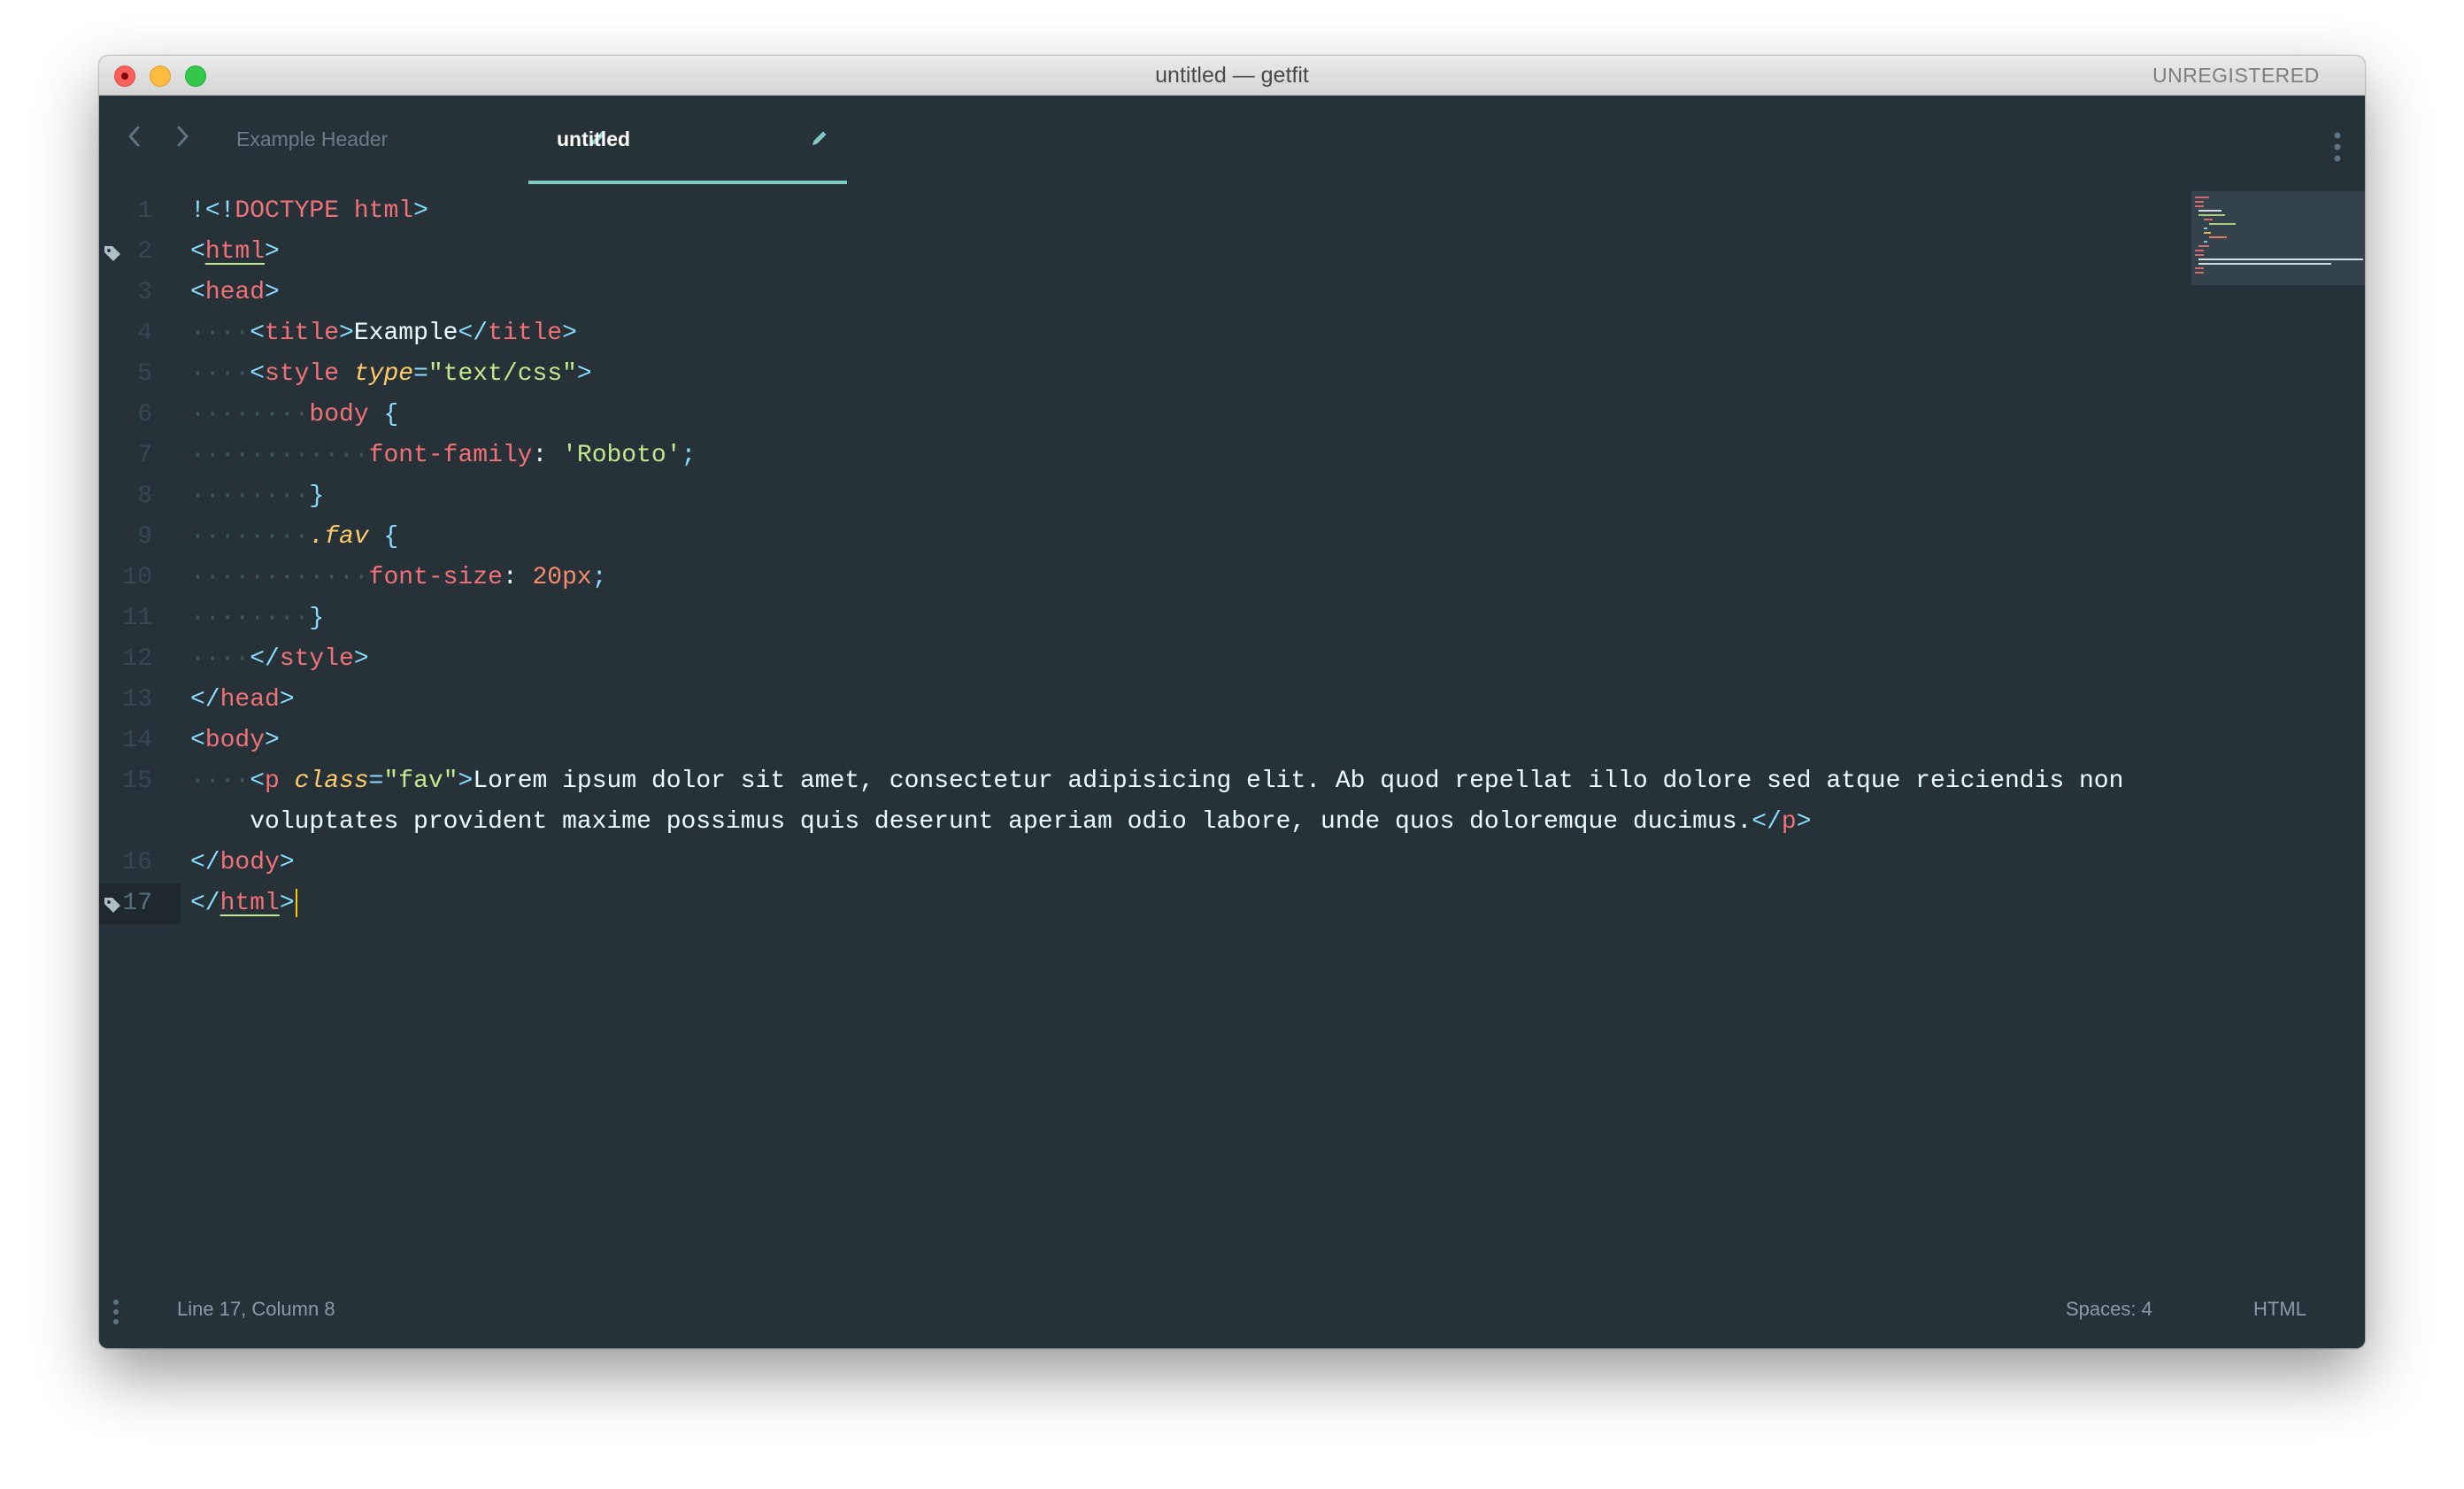 This screenshot has width=2464, height=1489. What do you see at coordinates (182, 136) in the screenshot?
I see `chevron-right-icon` at bounding box center [182, 136].